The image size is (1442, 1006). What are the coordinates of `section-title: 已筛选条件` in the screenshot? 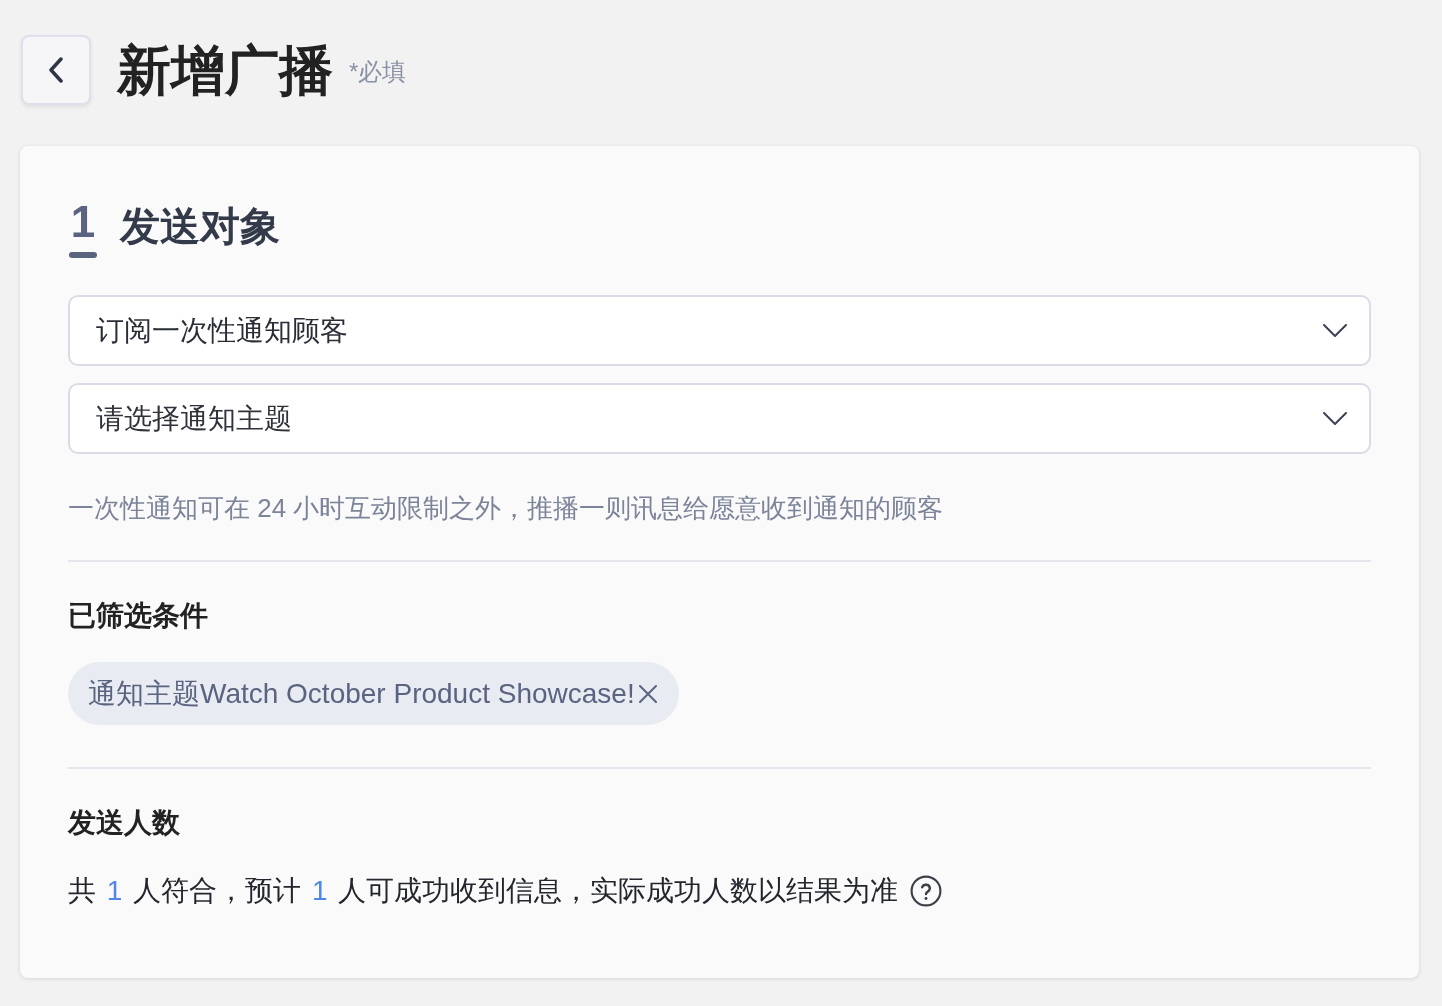 It's located at (138, 616).